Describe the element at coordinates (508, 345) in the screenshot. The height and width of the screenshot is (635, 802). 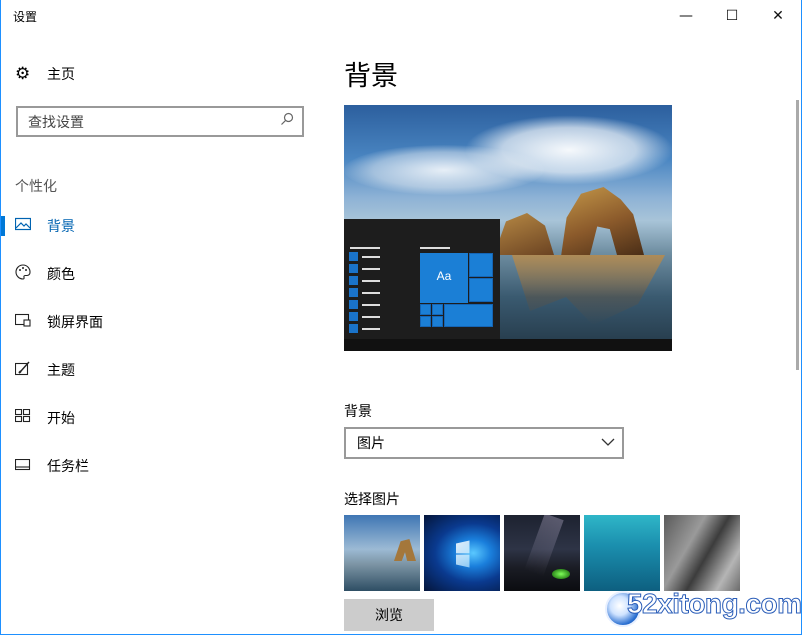
I see `preview-taskbar` at that location.